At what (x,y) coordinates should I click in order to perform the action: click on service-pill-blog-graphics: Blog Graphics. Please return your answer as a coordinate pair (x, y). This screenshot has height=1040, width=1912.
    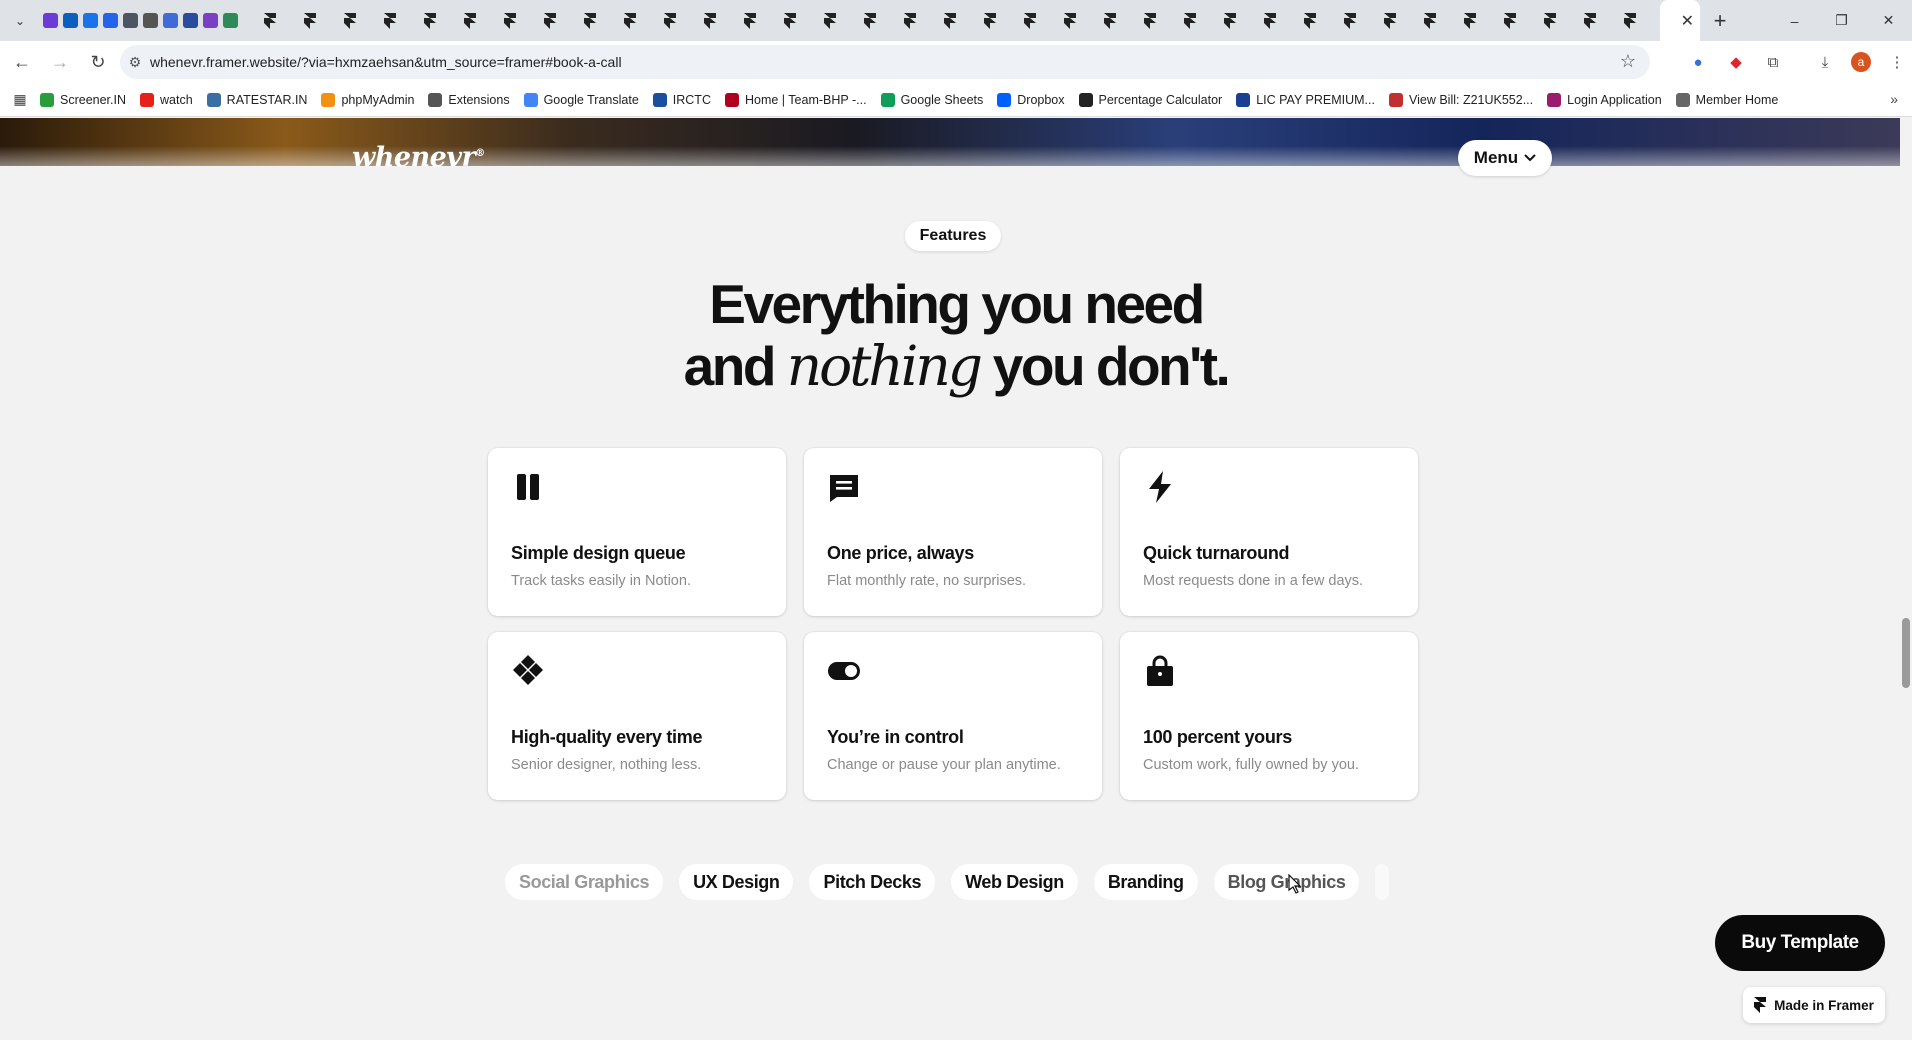
    Looking at the image, I should click on (1286, 882).